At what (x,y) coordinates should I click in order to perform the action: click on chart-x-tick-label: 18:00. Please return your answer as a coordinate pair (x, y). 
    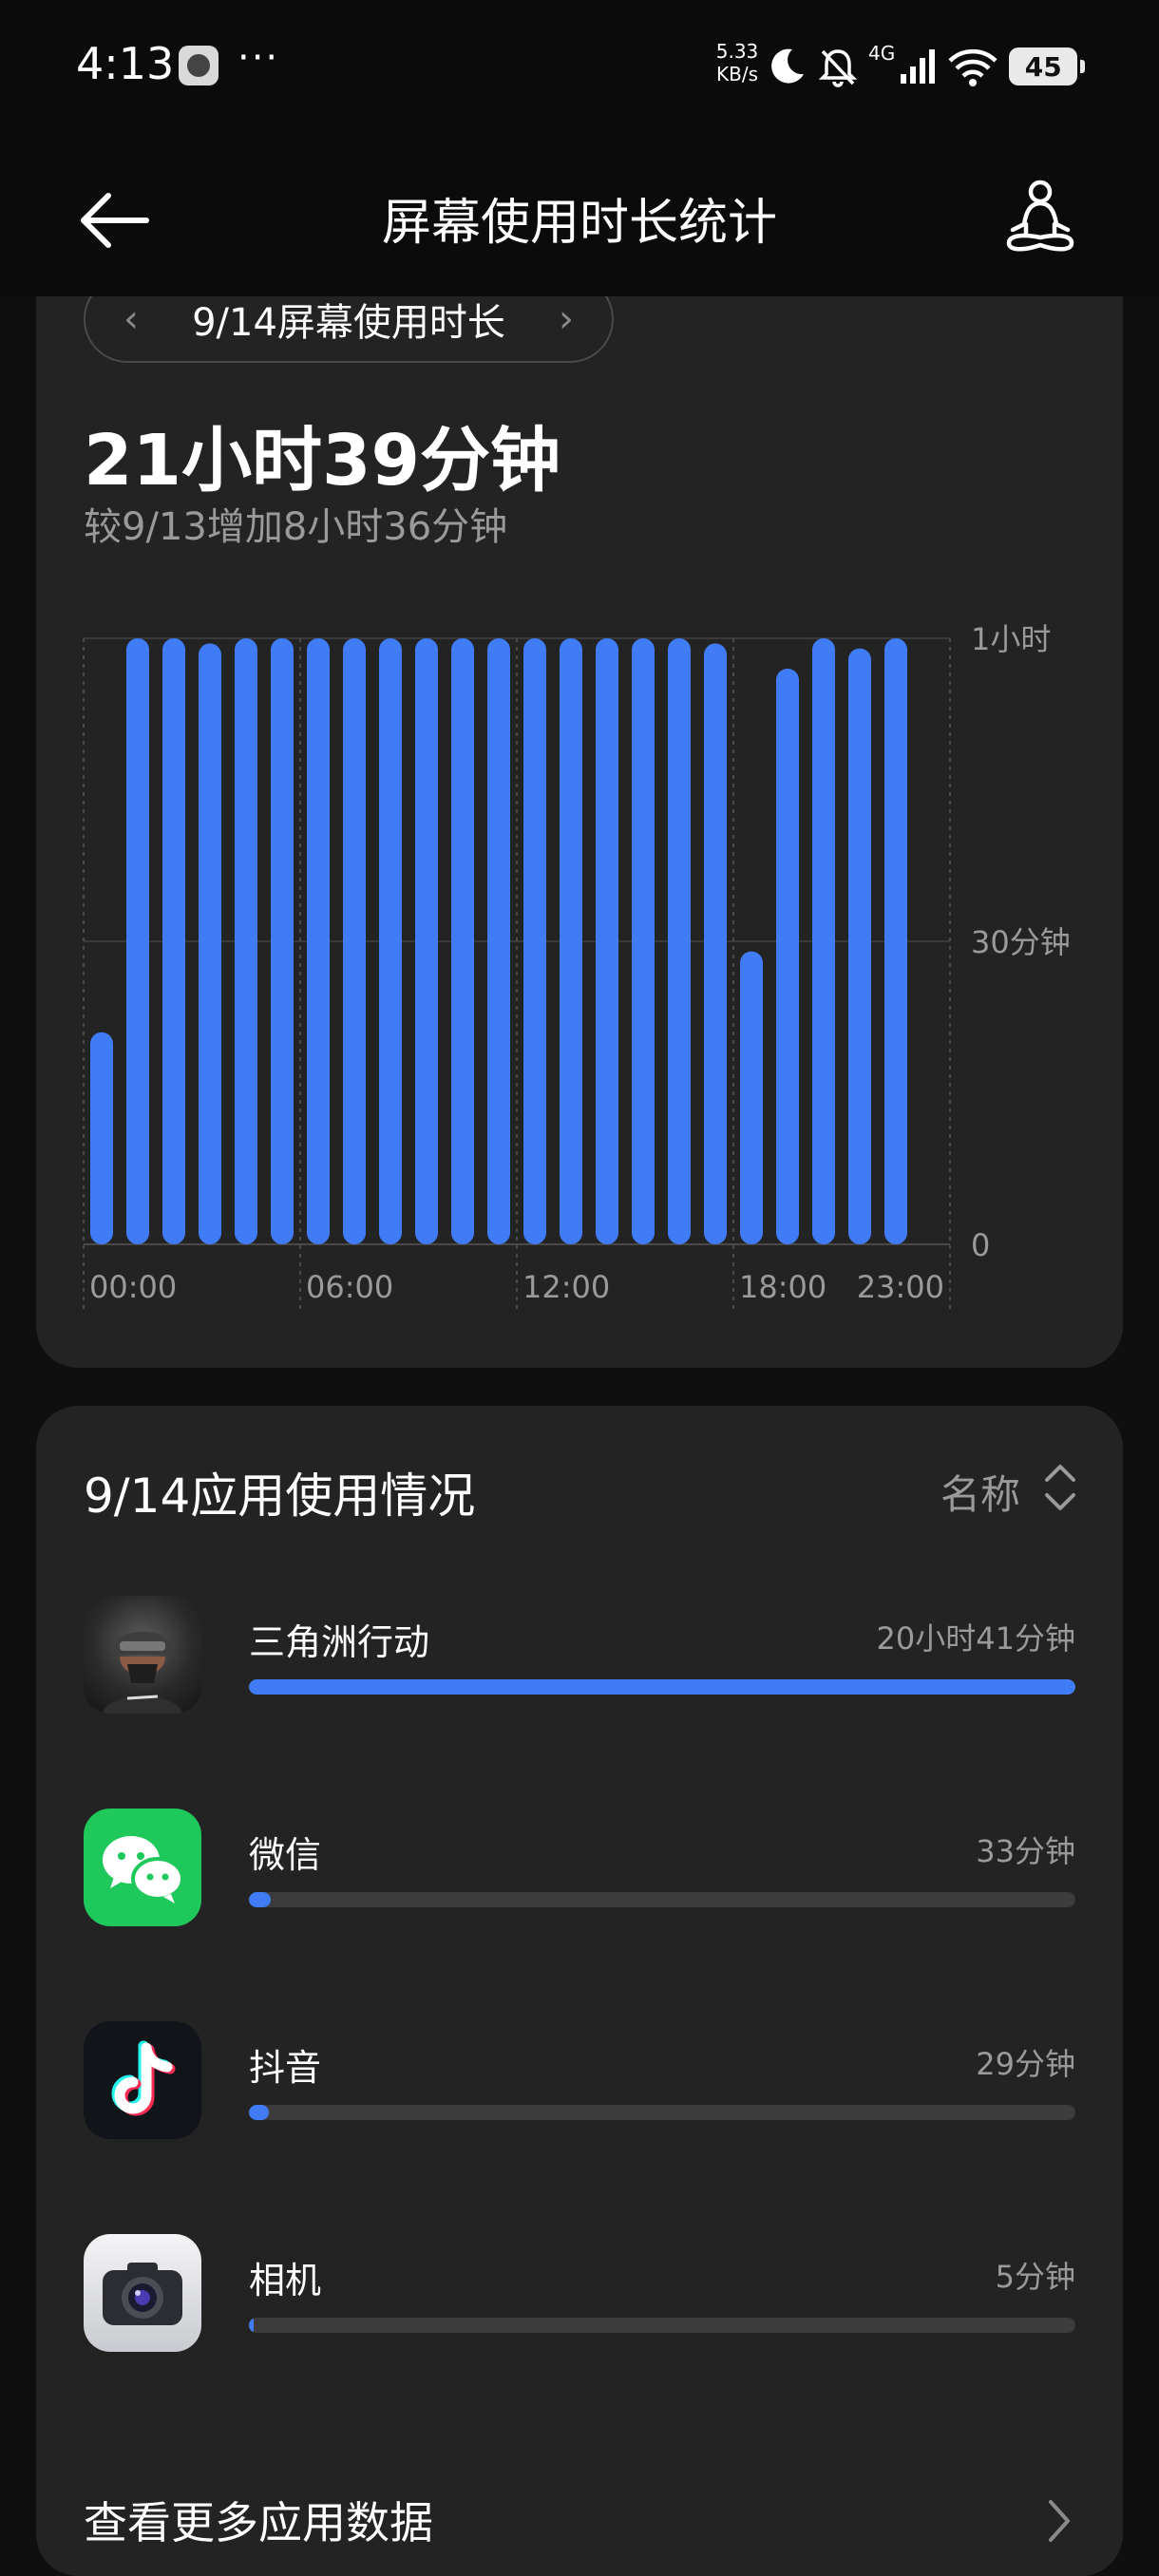
    Looking at the image, I should click on (782, 1287).